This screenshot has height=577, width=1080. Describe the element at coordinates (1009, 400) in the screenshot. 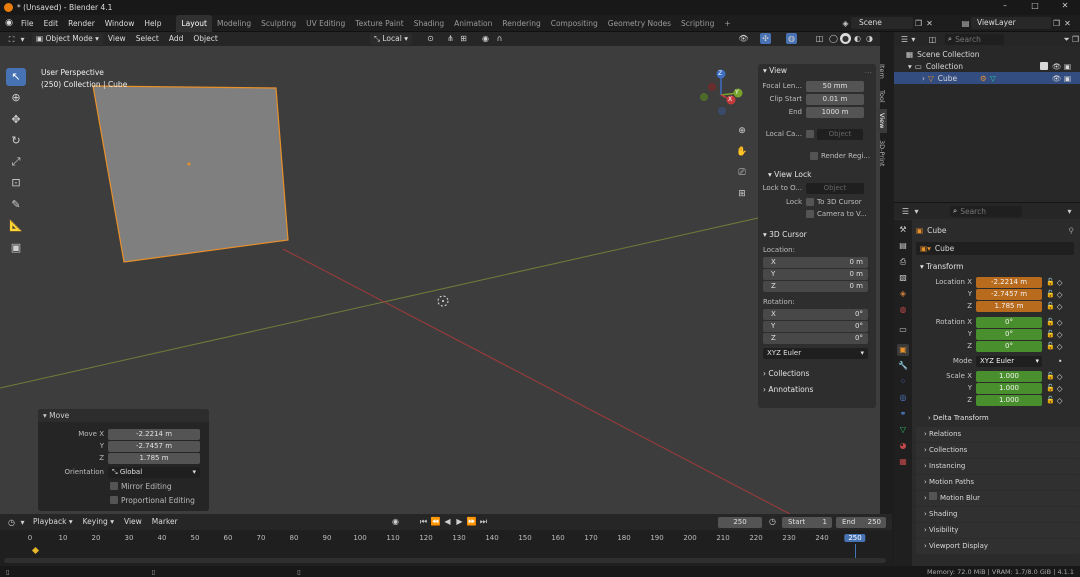

I see `scale-z-field: 1.000` at that location.